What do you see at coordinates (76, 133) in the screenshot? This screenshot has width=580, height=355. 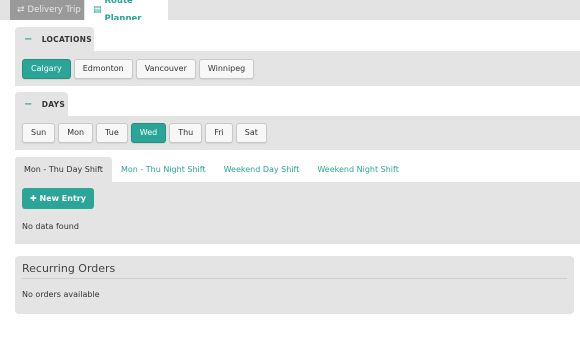 I see `day-mon-button: Mon` at bounding box center [76, 133].